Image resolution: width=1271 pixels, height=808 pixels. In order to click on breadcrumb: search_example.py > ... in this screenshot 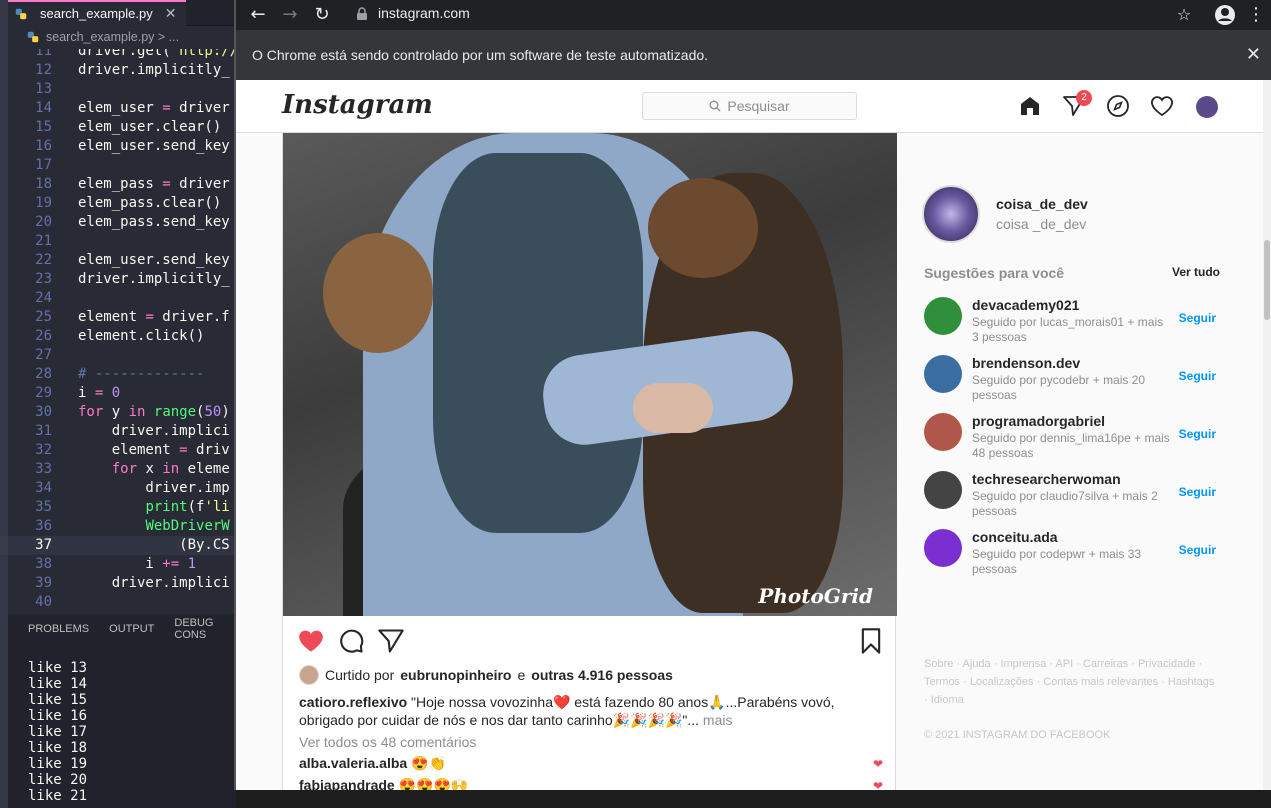, I will do `click(118, 37)`.